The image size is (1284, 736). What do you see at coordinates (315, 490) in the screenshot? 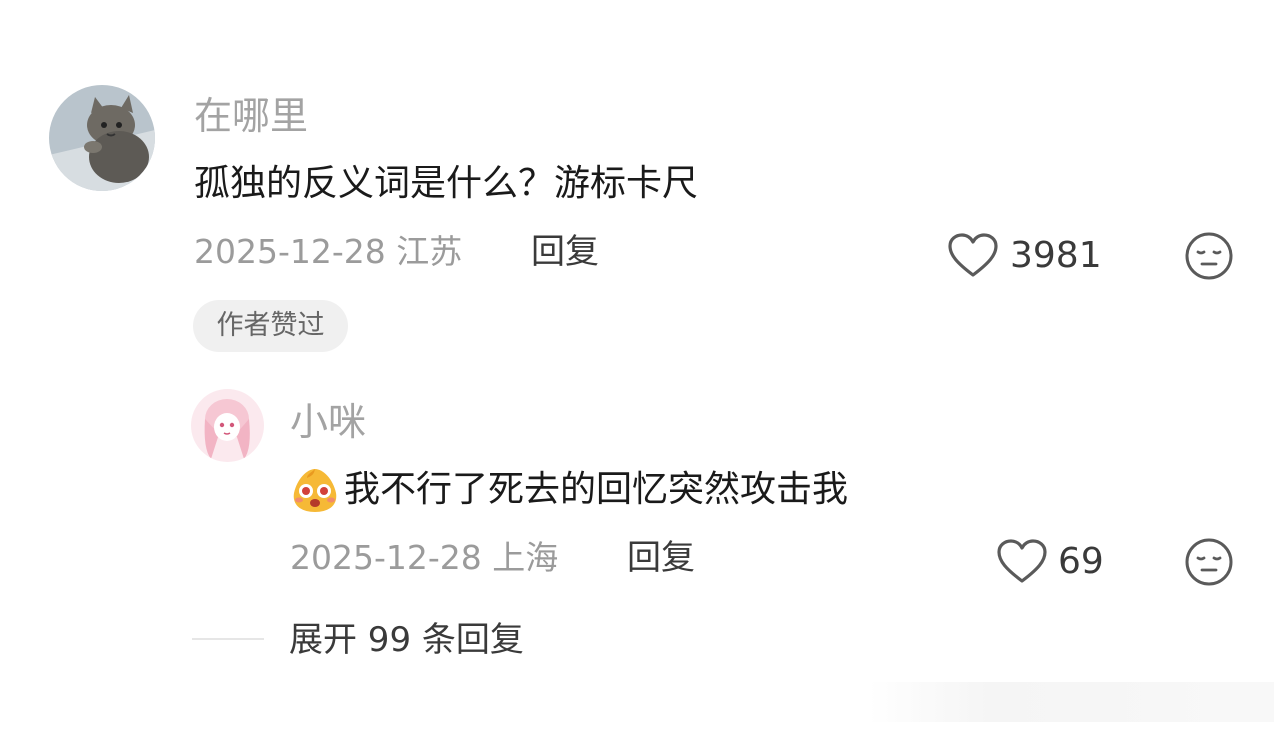
I see `surprised-face-emoji-icon` at bounding box center [315, 490].